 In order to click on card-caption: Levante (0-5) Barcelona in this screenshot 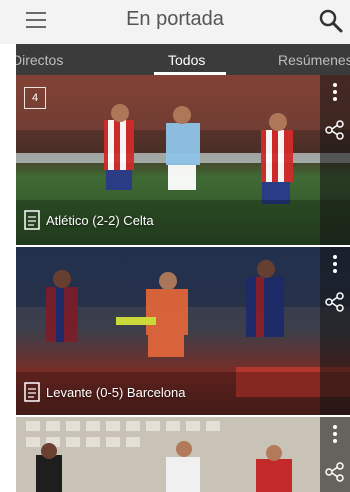, I will do `click(104, 392)`.